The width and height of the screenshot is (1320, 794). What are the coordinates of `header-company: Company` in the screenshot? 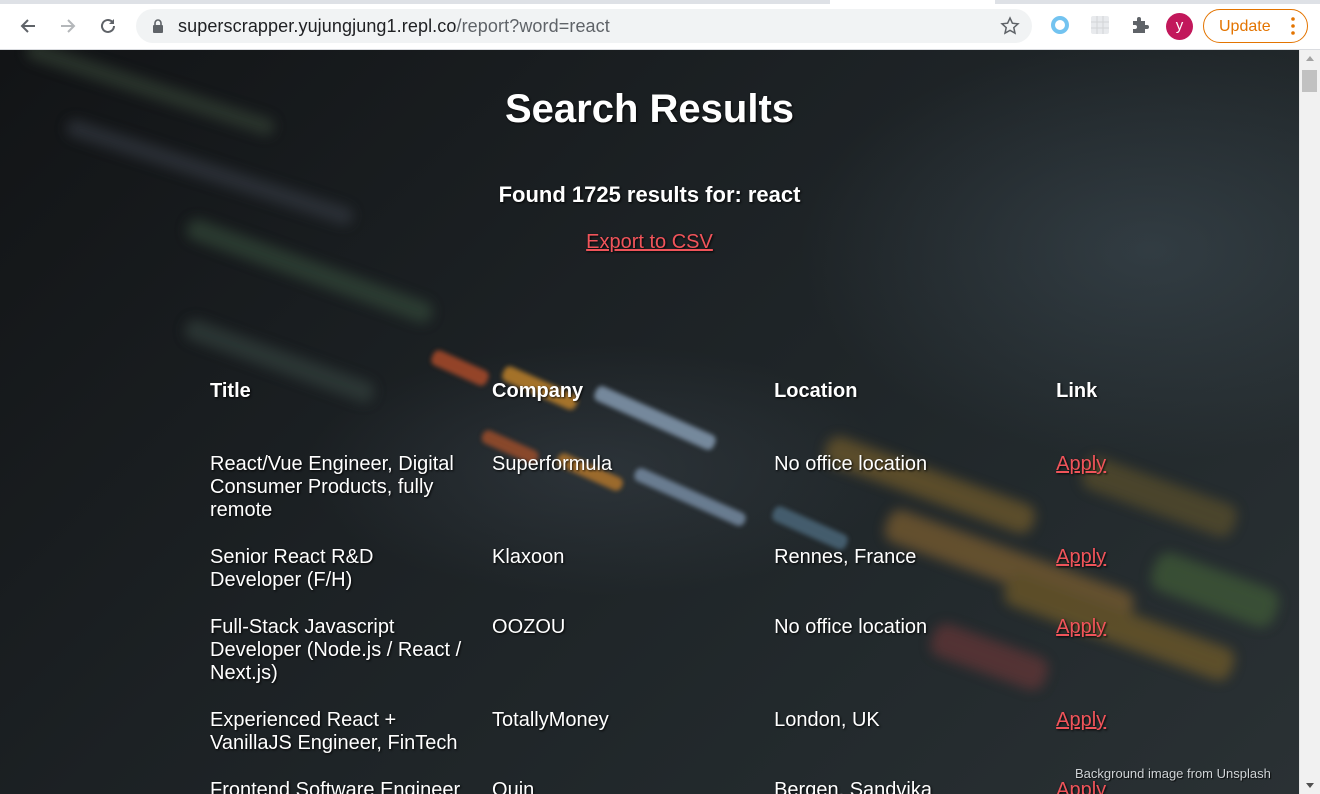 It's located at (538, 391).